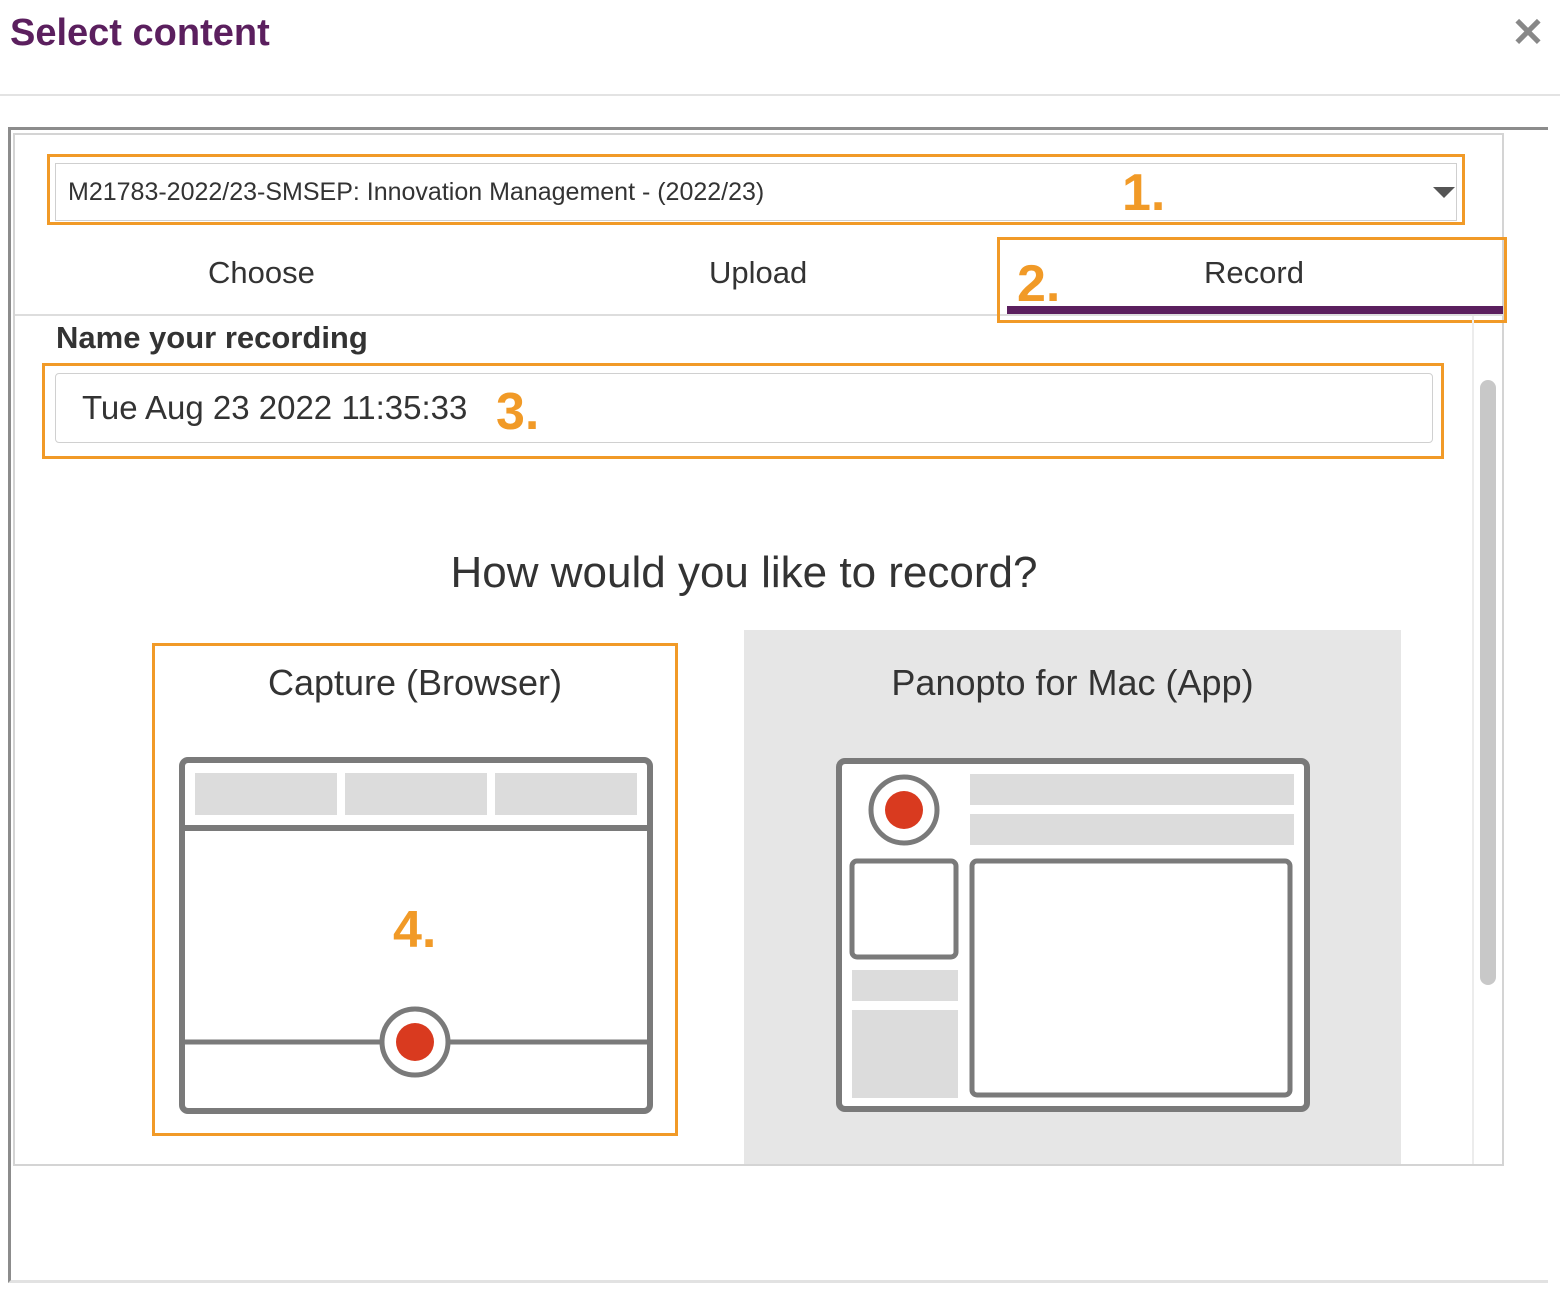 This screenshot has height=1298, width=1560. What do you see at coordinates (1039, 284) in the screenshot?
I see `annotation-step-2: 2.` at bounding box center [1039, 284].